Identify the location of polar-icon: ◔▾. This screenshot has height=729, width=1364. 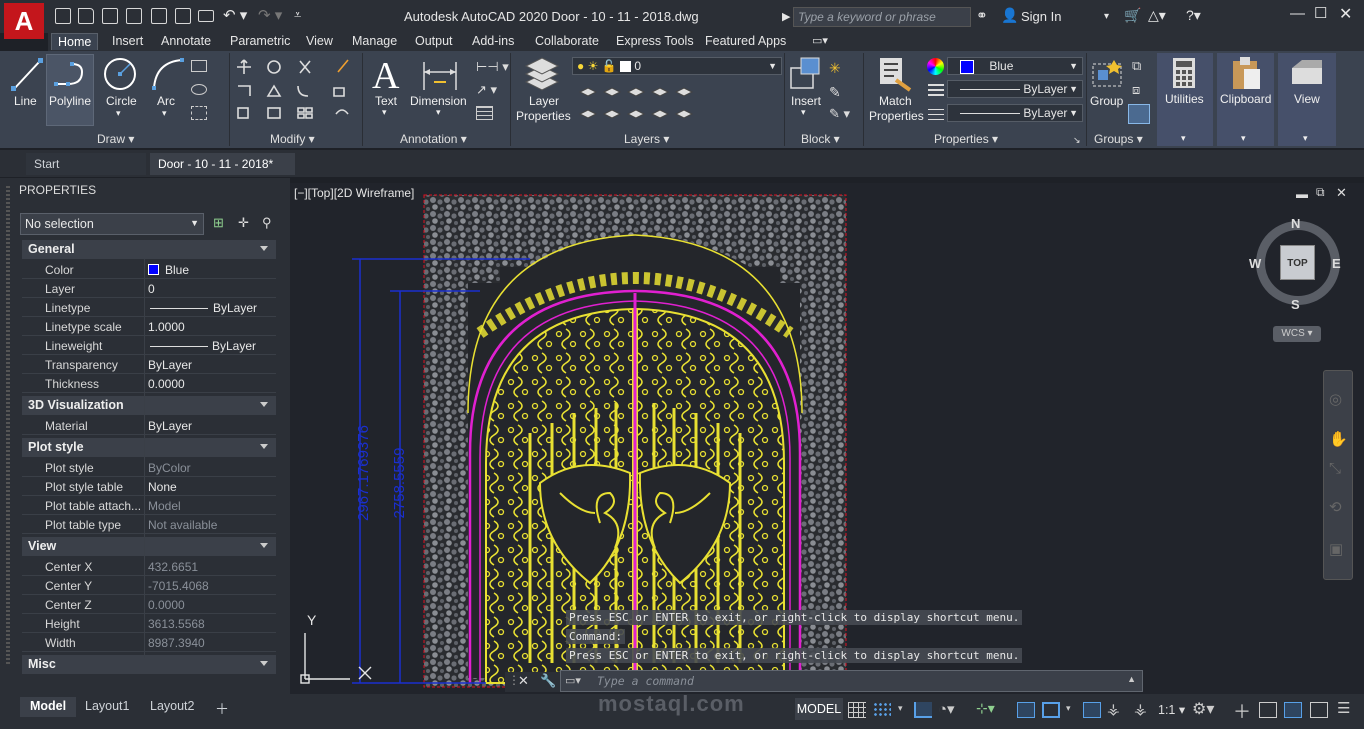
(946, 709).